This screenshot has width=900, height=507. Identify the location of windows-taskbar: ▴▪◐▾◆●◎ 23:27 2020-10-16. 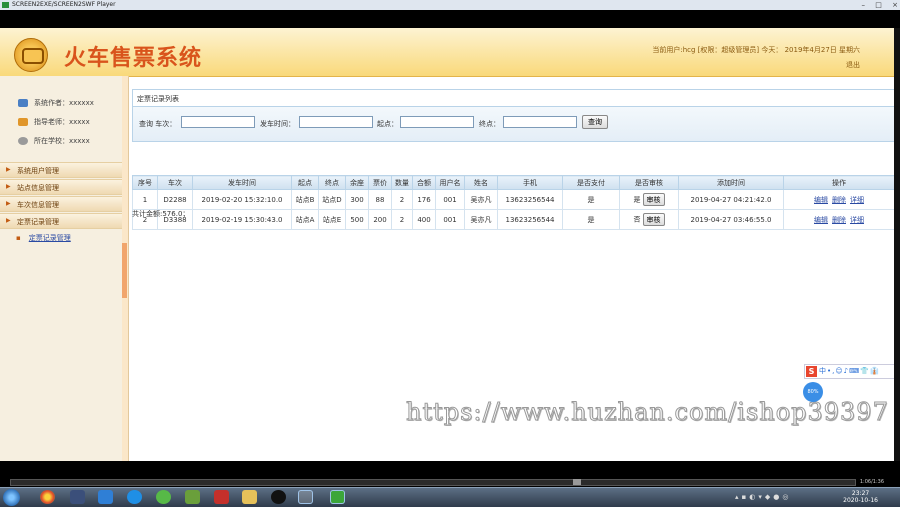
(450, 497).